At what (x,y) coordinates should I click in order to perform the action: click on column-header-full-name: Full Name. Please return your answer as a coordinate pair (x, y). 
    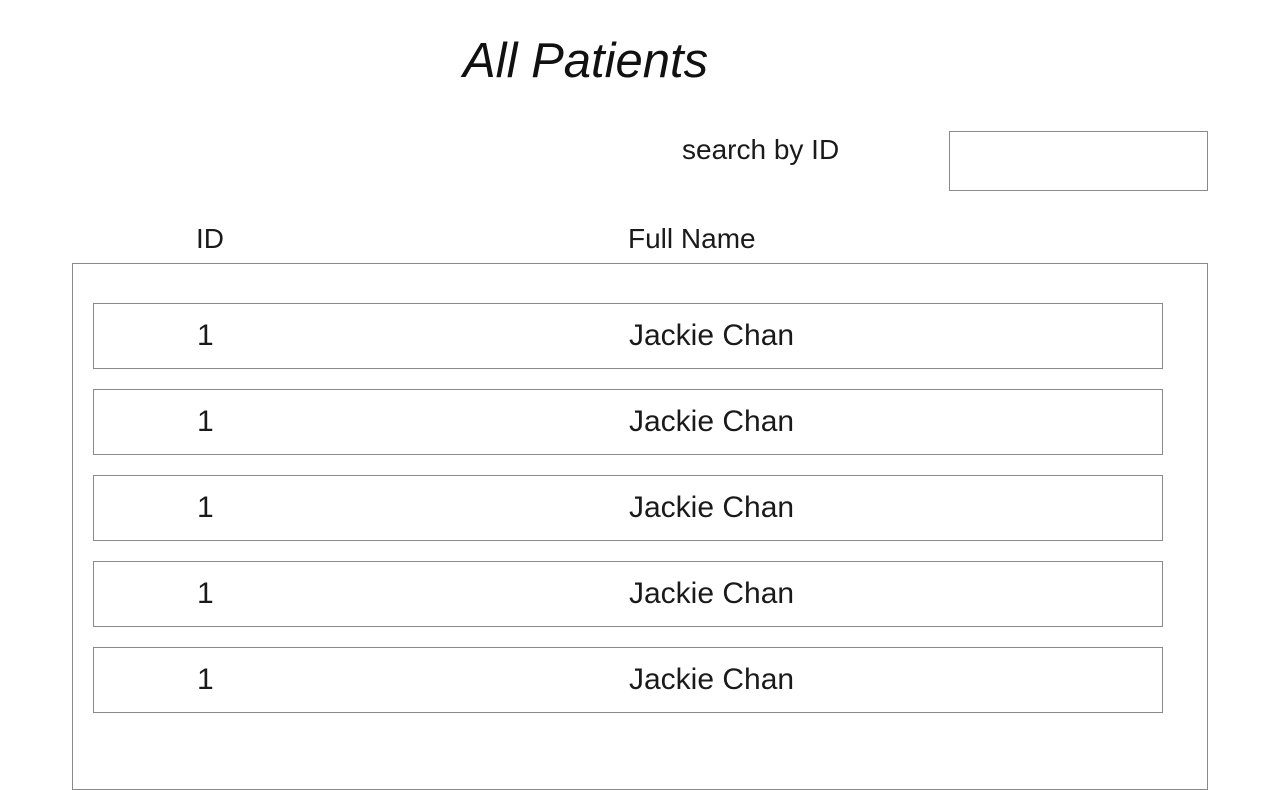
    Looking at the image, I should click on (692, 238).